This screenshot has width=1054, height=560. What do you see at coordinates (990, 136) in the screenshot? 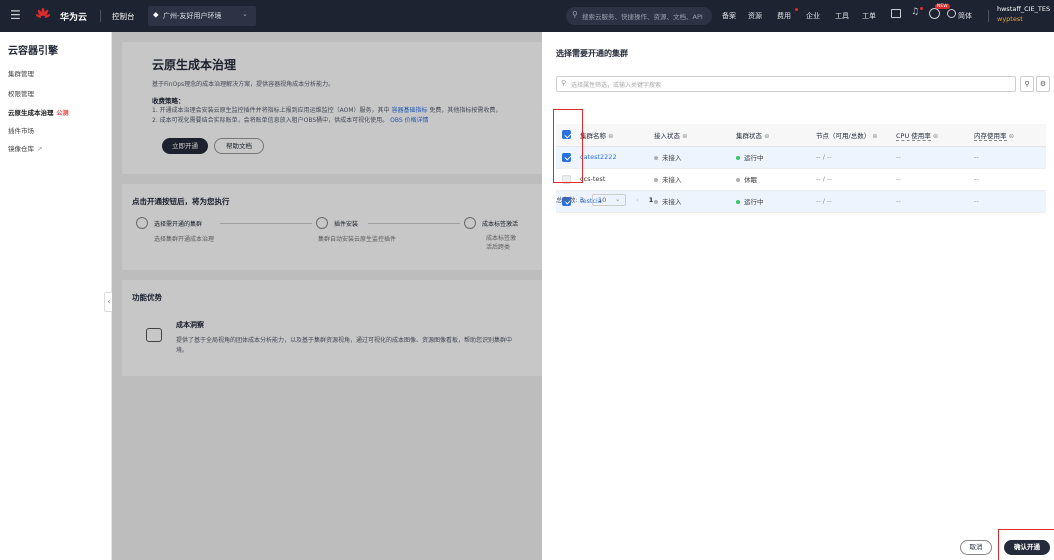
I see `column-label: 内存使用率` at bounding box center [990, 136].